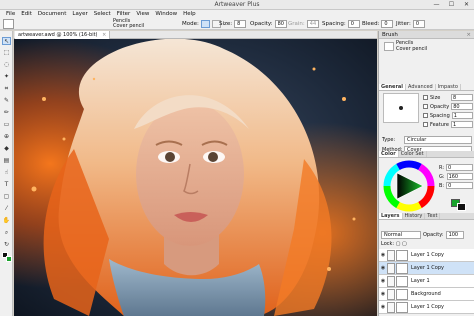 The height and width of the screenshot is (316, 474). I want to click on red-input: 0, so click(459, 167).